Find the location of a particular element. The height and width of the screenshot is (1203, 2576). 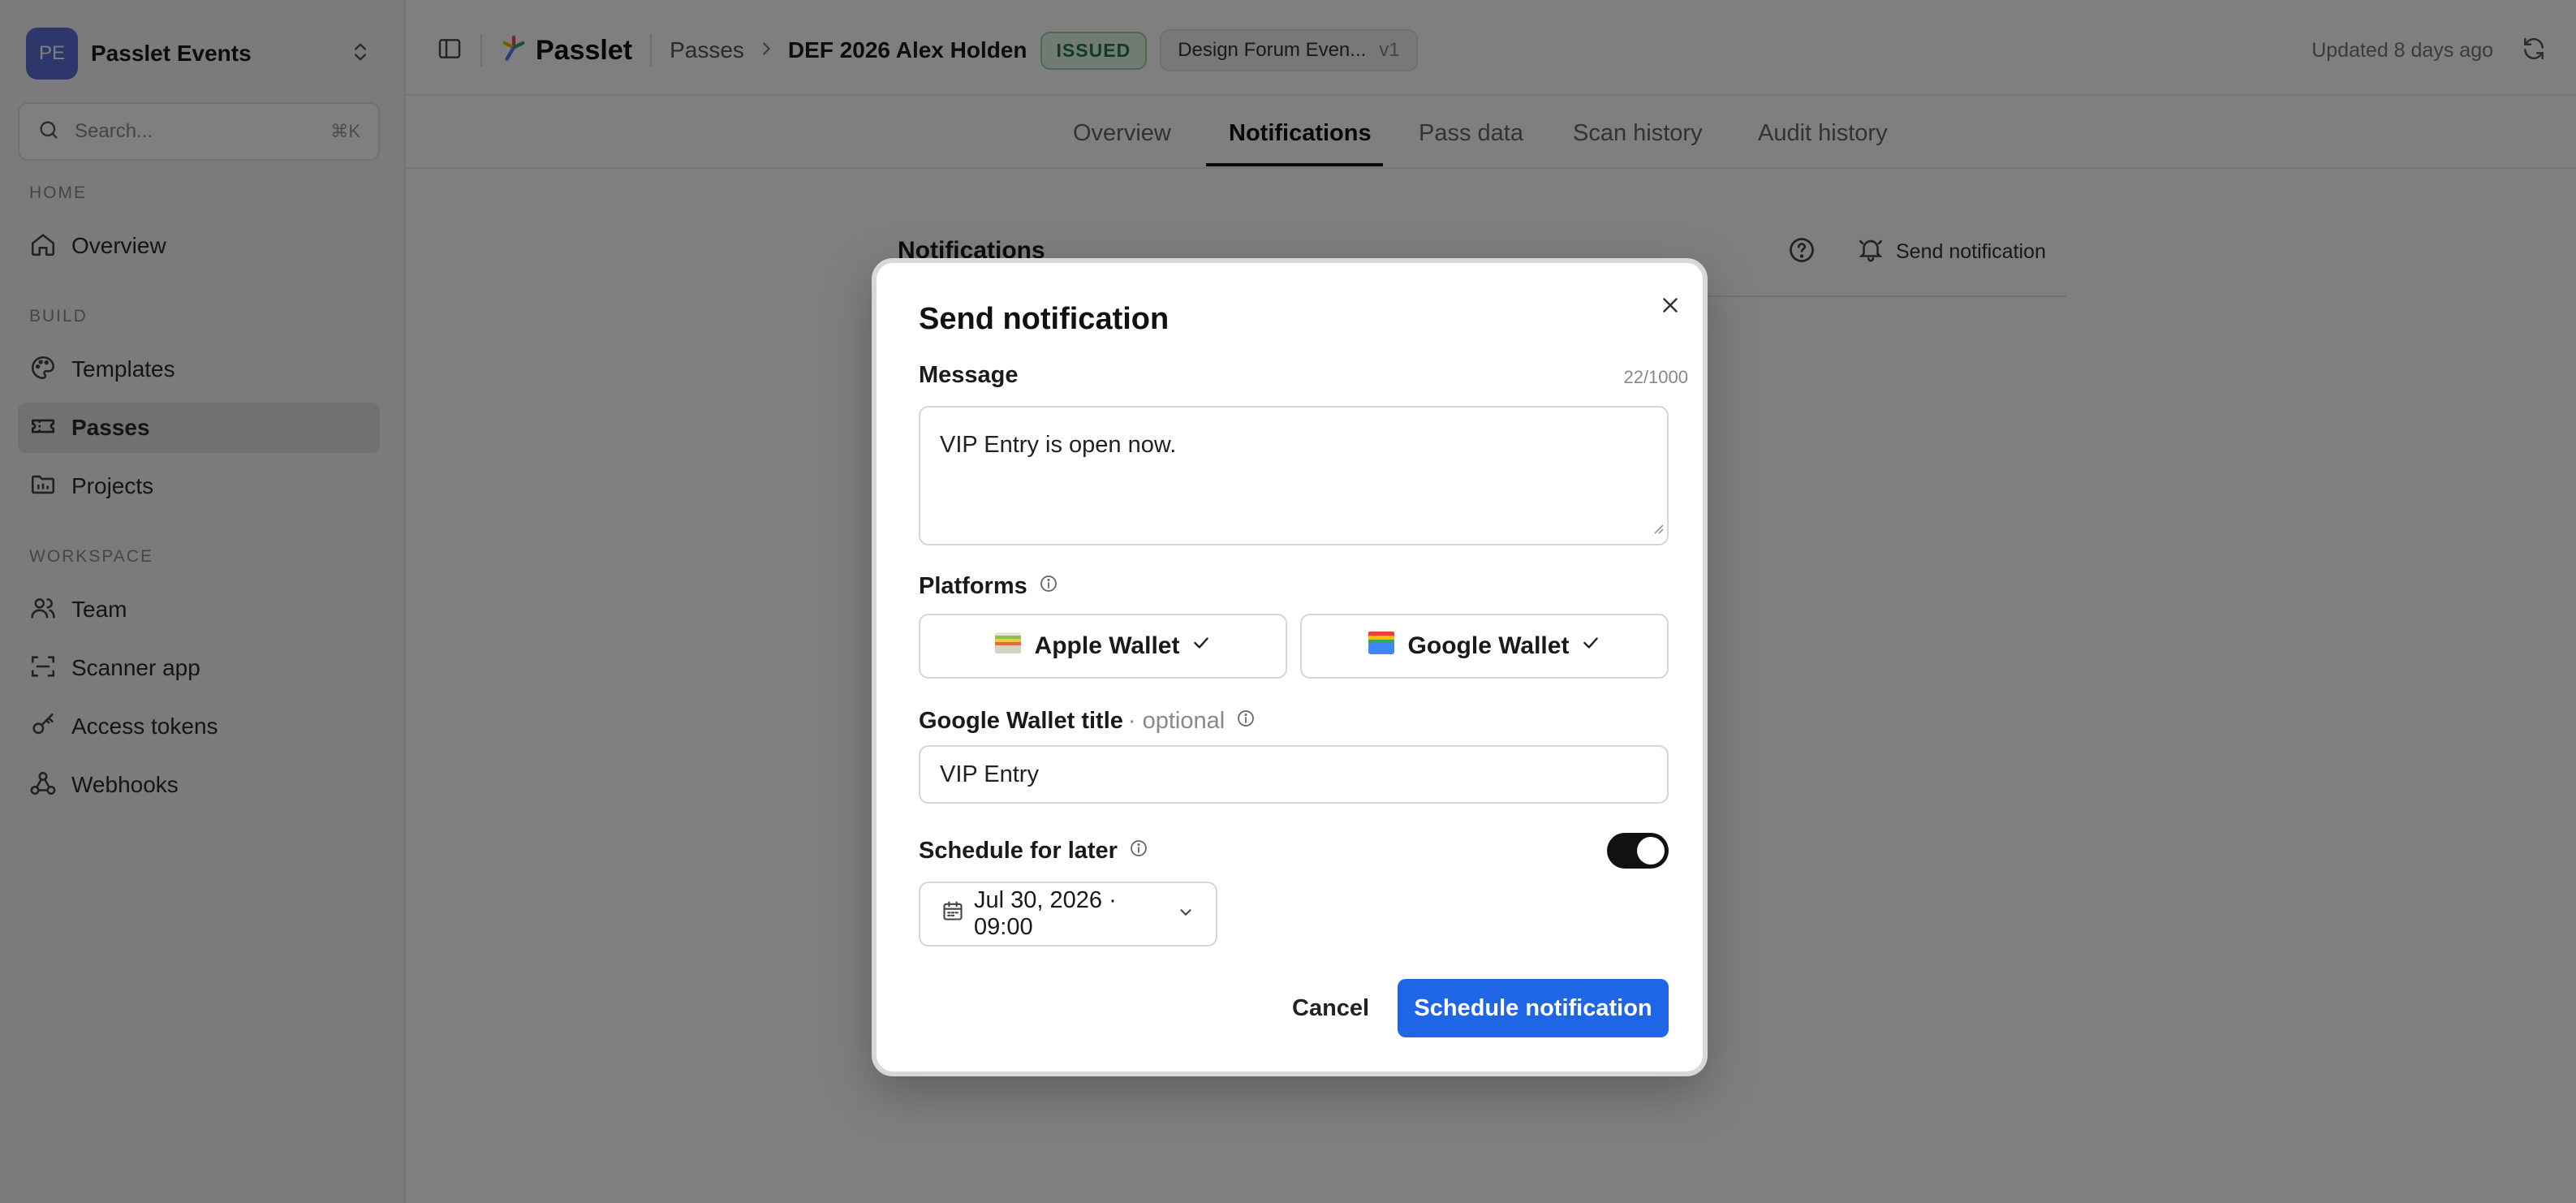

chevron-down-icon is located at coordinates (1186, 915).